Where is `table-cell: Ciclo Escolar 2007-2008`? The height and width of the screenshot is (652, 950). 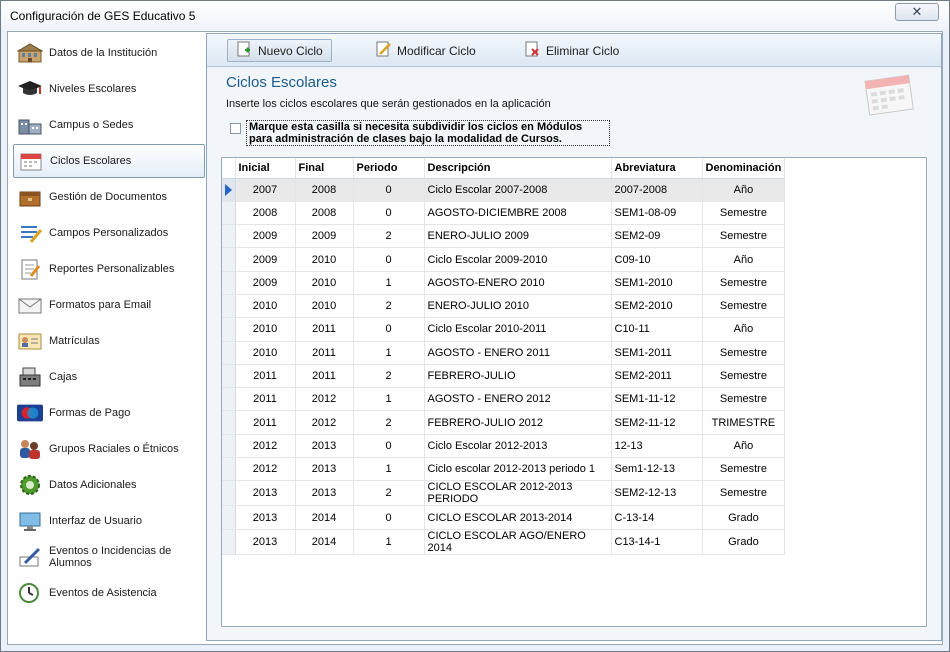
table-cell: Ciclo Escolar 2007-2008 is located at coordinates (518, 190).